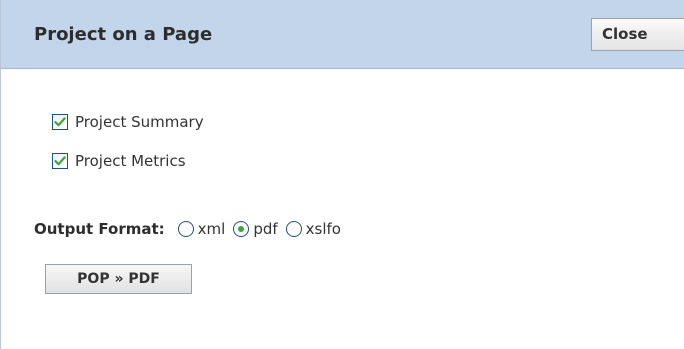 The width and height of the screenshot is (684, 349). I want to click on format-option-pdf: pdf, so click(255, 229).